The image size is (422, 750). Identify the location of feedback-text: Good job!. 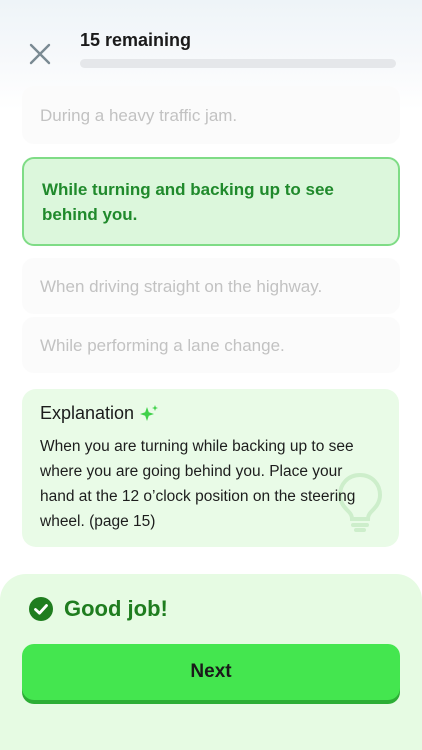
(116, 608).